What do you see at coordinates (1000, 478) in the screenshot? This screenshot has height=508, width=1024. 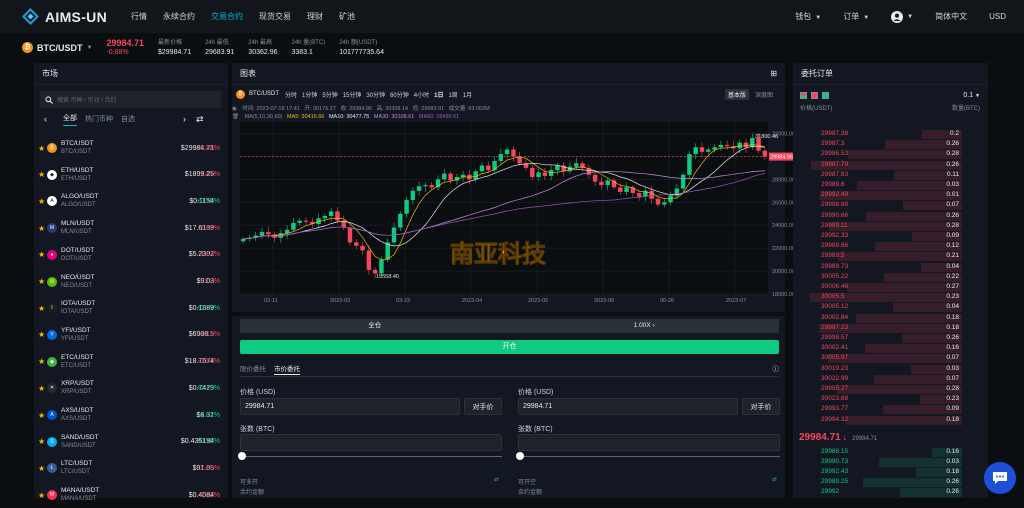 I see `chat-support-button` at bounding box center [1000, 478].